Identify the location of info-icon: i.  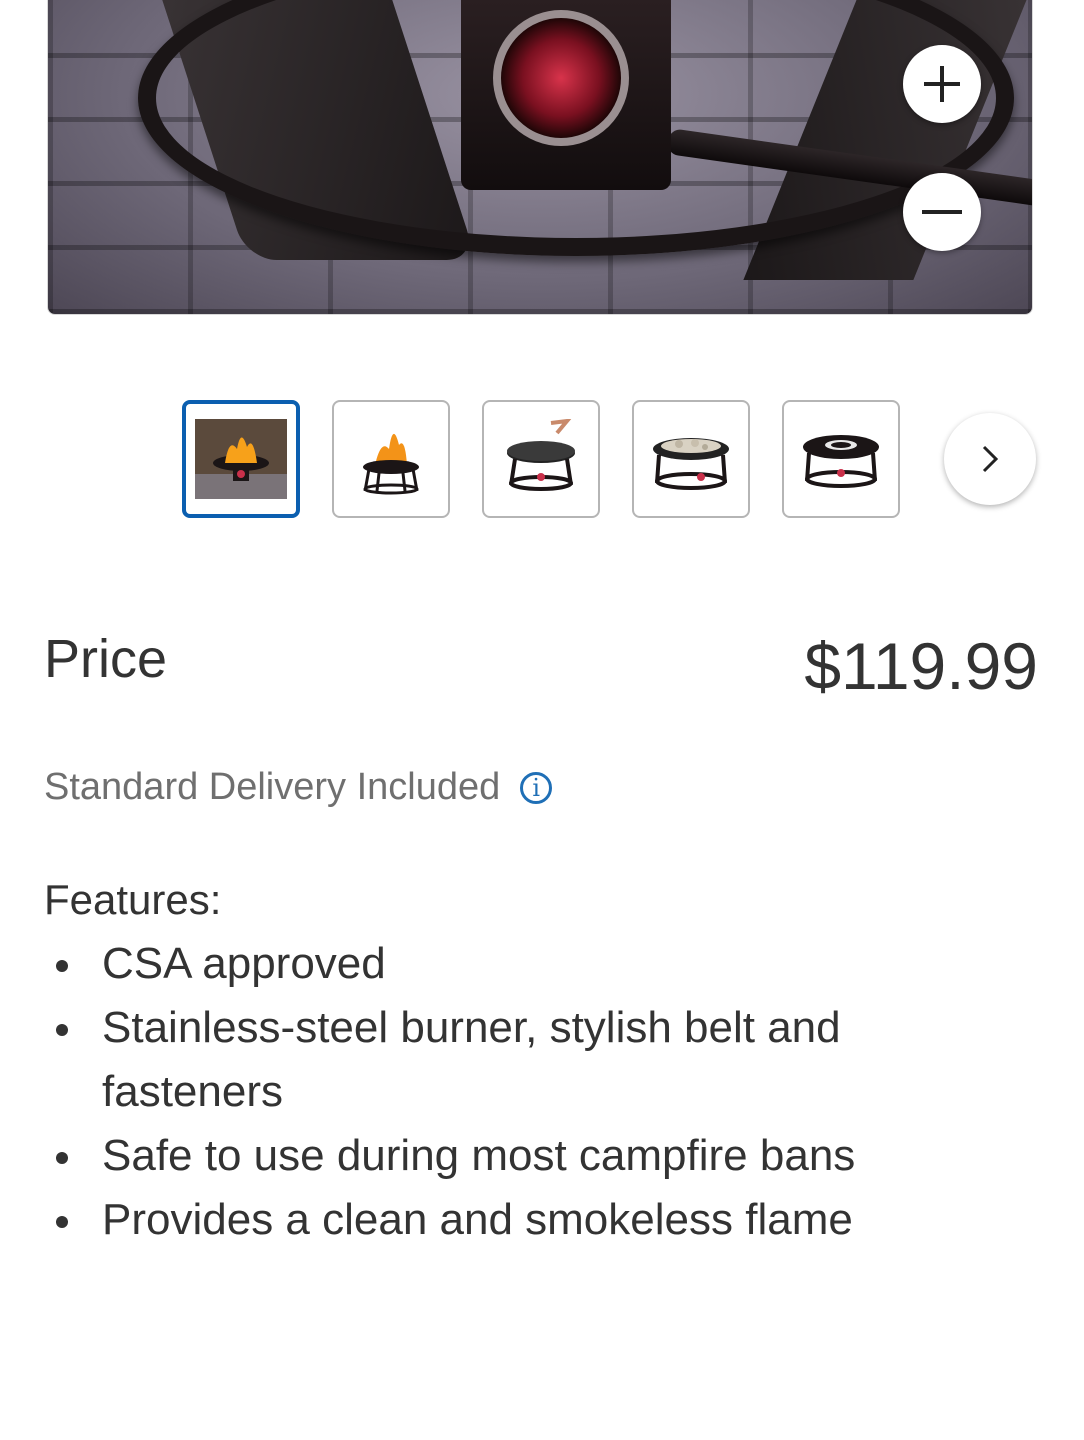
(536, 787).